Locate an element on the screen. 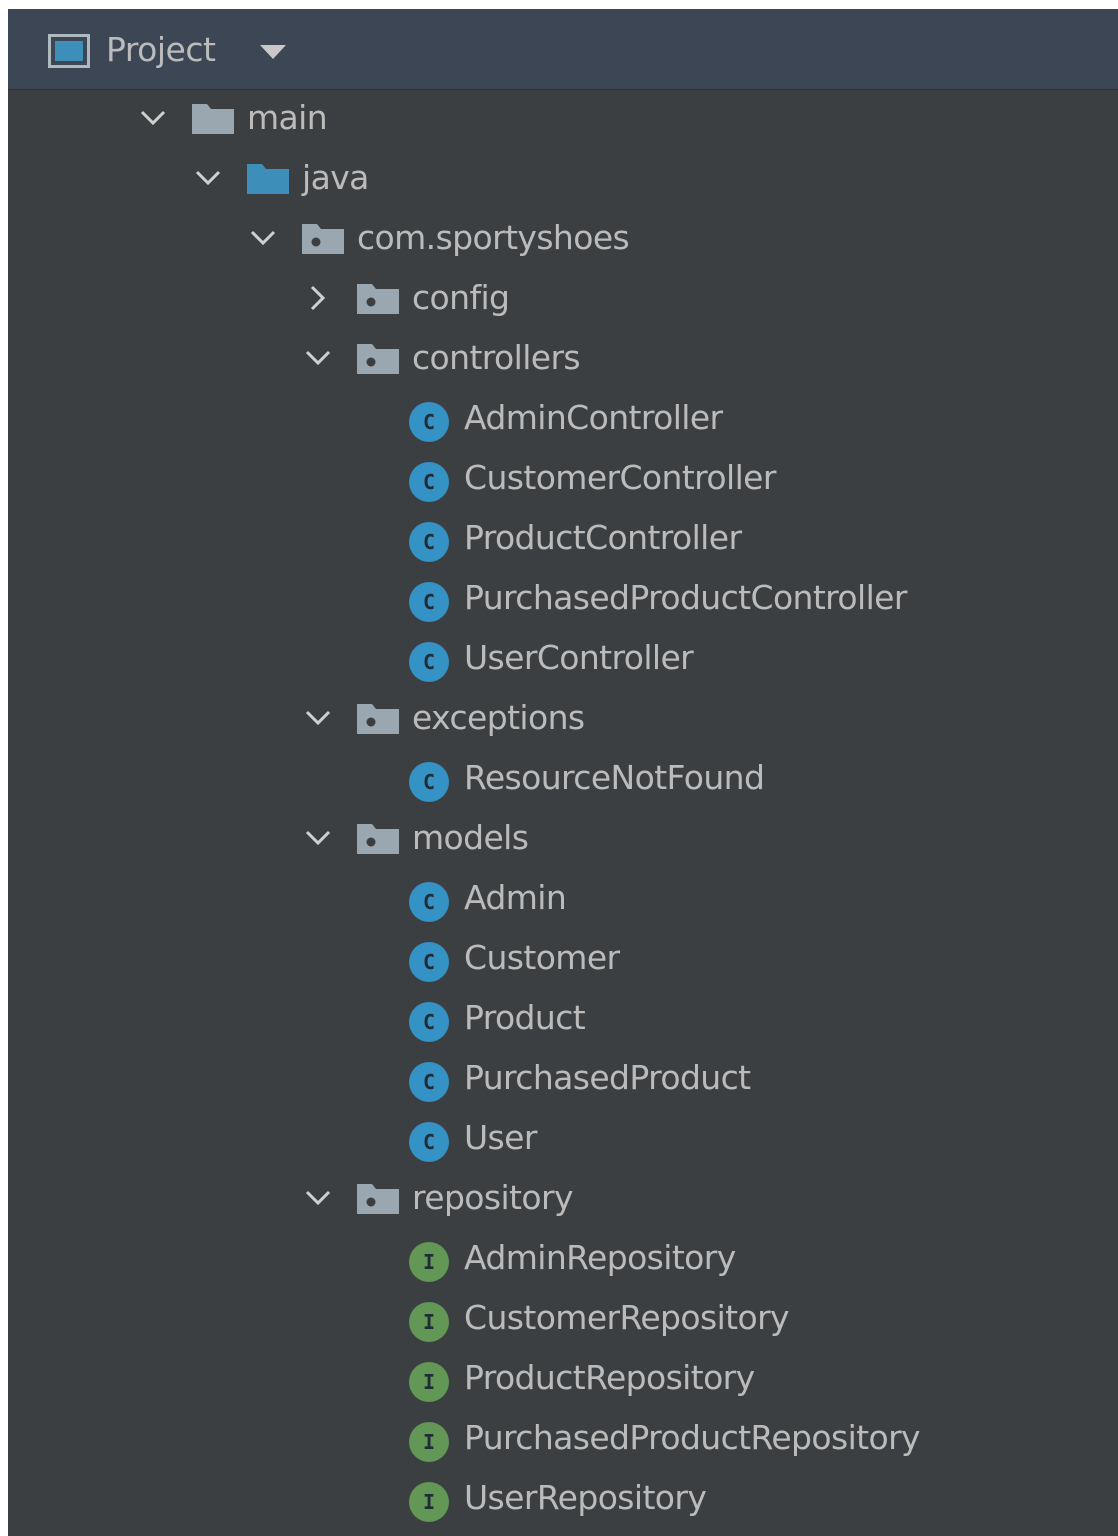  tree-item-label: CustomerRepository is located at coordinates (627, 1317).